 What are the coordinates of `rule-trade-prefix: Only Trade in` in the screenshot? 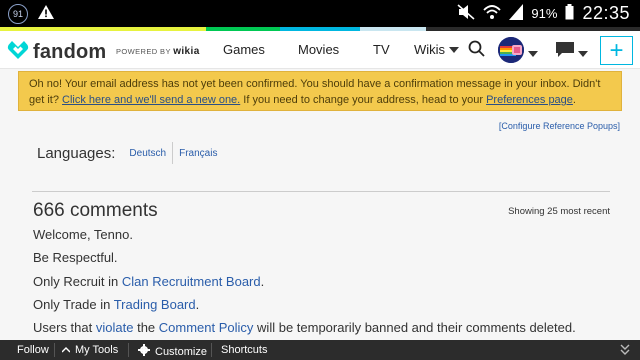 It's located at (72, 304).